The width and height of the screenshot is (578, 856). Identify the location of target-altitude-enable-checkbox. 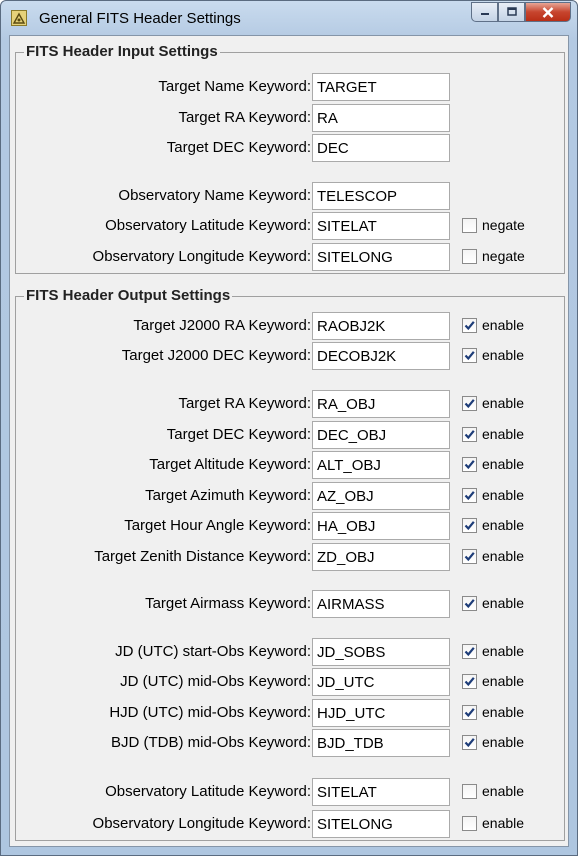
(469, 464).